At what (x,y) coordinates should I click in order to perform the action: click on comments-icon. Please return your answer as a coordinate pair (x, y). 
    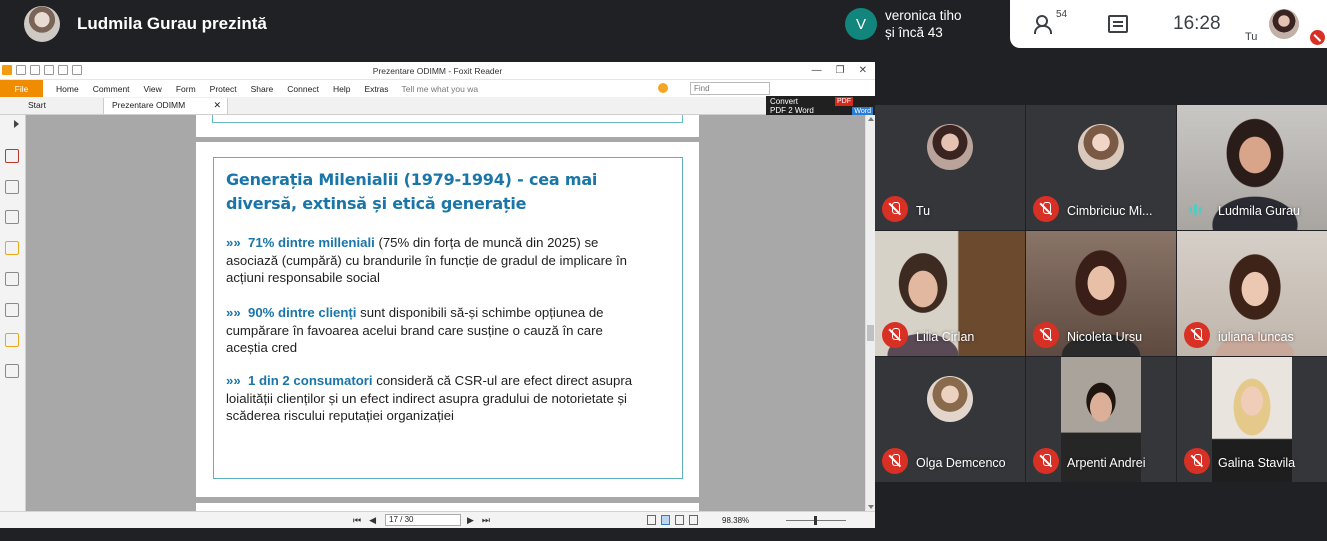
    Looking at the image, I should click on (12, 248).